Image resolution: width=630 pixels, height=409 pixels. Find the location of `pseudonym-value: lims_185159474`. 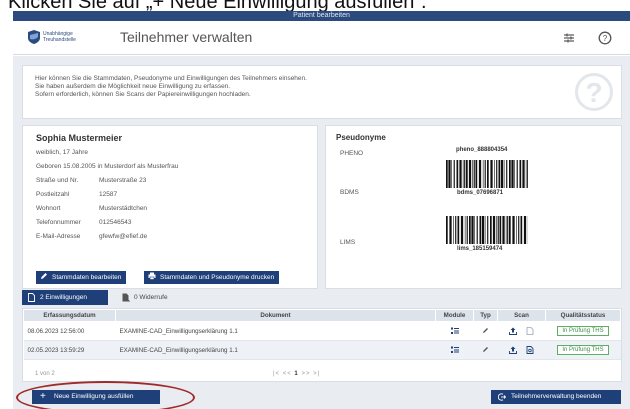

pseudonym-value: lims_185159474 is located at coordinates (480, 249).